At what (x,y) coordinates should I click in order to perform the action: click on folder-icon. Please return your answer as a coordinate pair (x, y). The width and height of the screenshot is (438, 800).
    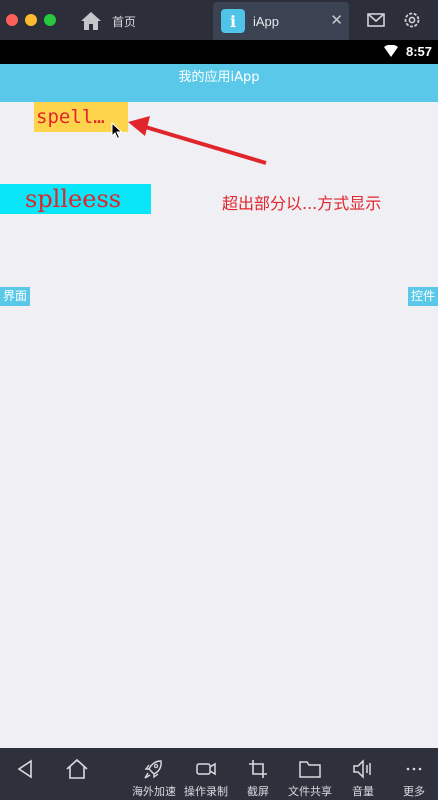
    Looking at the image, I should click on (310, 769).